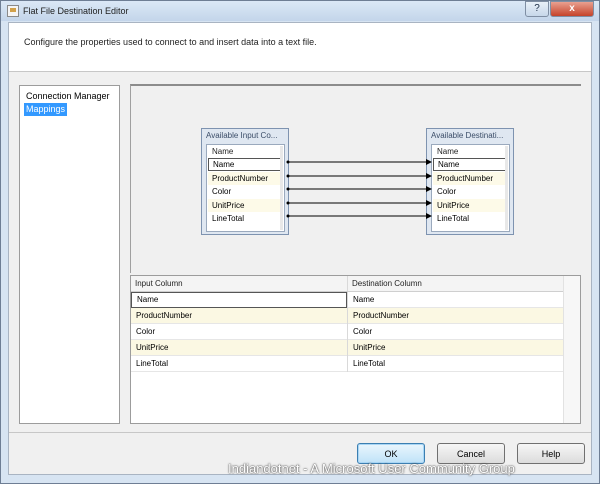 The height and width of the screenshot is (484, 600). Describe the element at coordinates (239, 364) in the screenshot. I see `input-cell: LineTotal` at that location.